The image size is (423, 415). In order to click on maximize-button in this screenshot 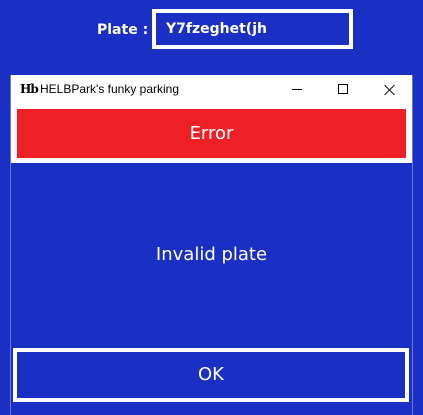, I will do `click(343, 89)`.